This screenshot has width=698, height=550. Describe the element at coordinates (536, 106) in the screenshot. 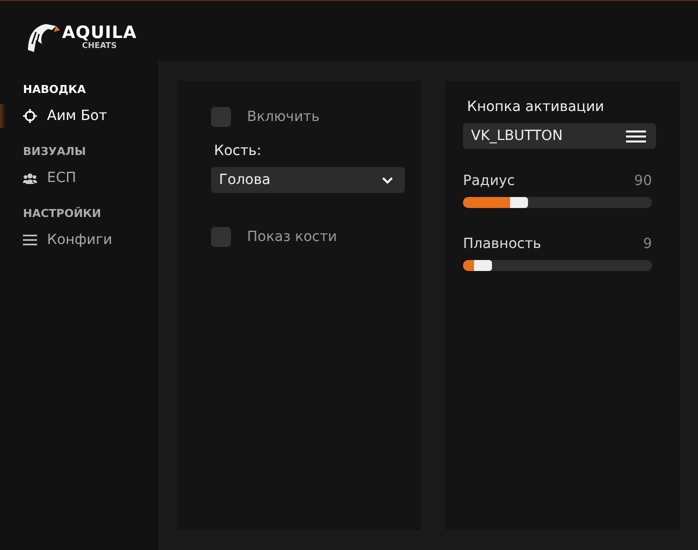

I see `field-label: Кнопка активации` at that location.